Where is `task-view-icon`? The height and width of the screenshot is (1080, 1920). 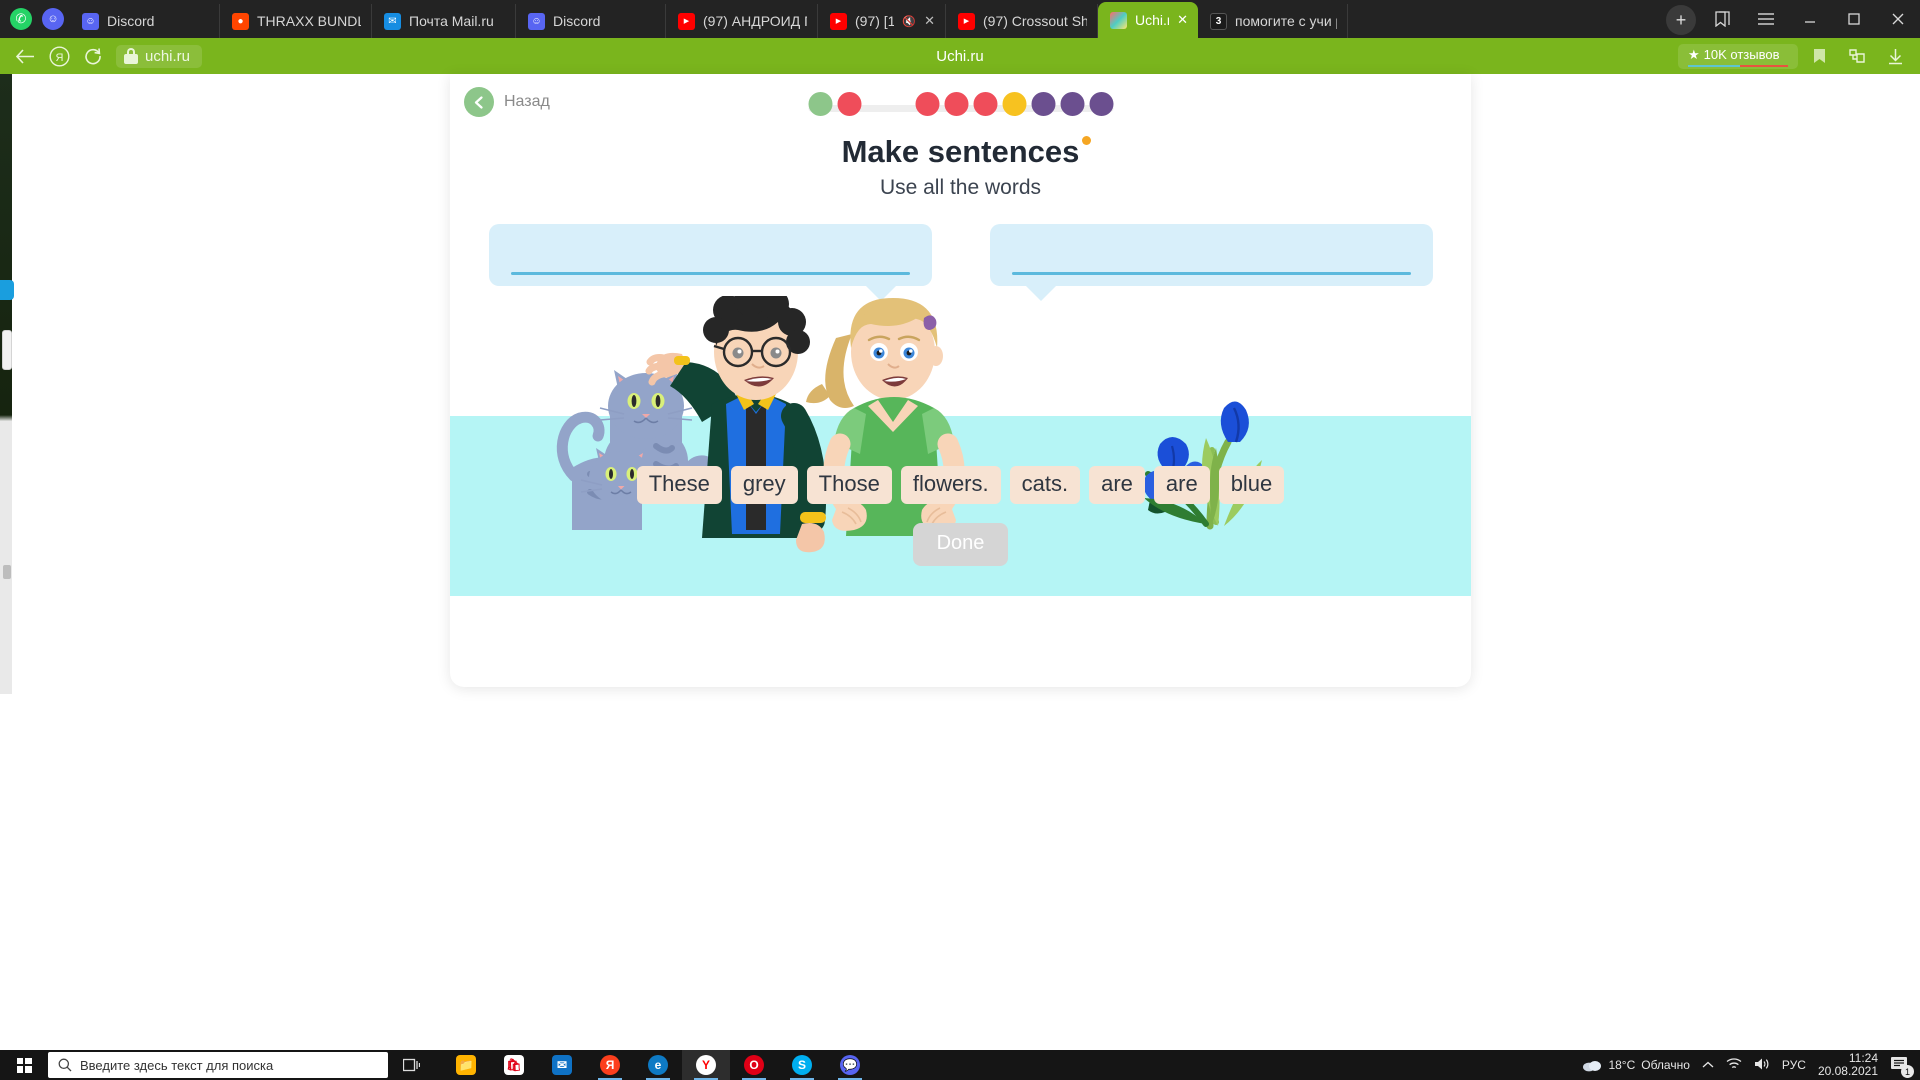
task-view-icon is located at coordinates (411, 1065).